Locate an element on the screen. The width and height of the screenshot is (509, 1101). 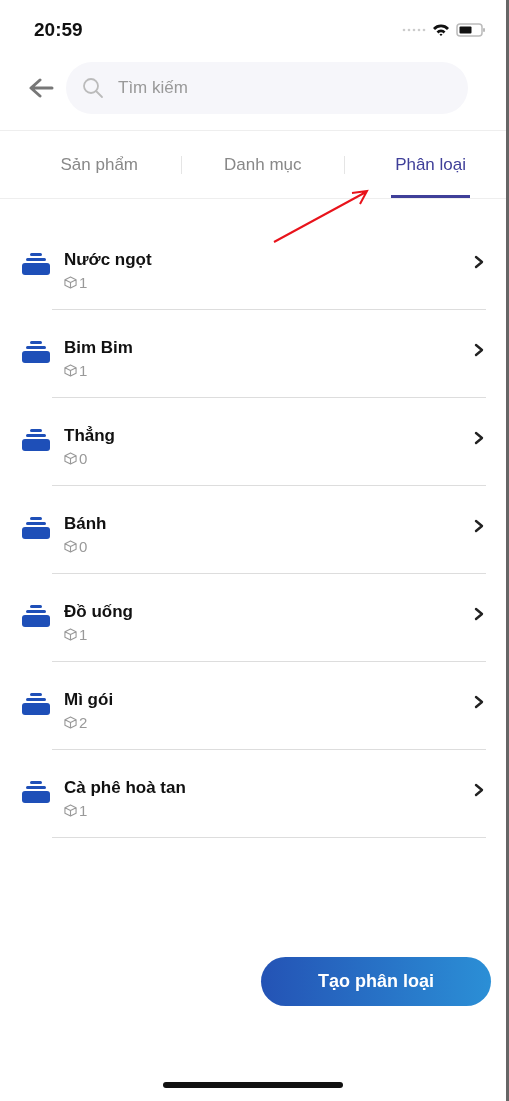
category-name: Bim Bim is located at coordinates (98, 348).